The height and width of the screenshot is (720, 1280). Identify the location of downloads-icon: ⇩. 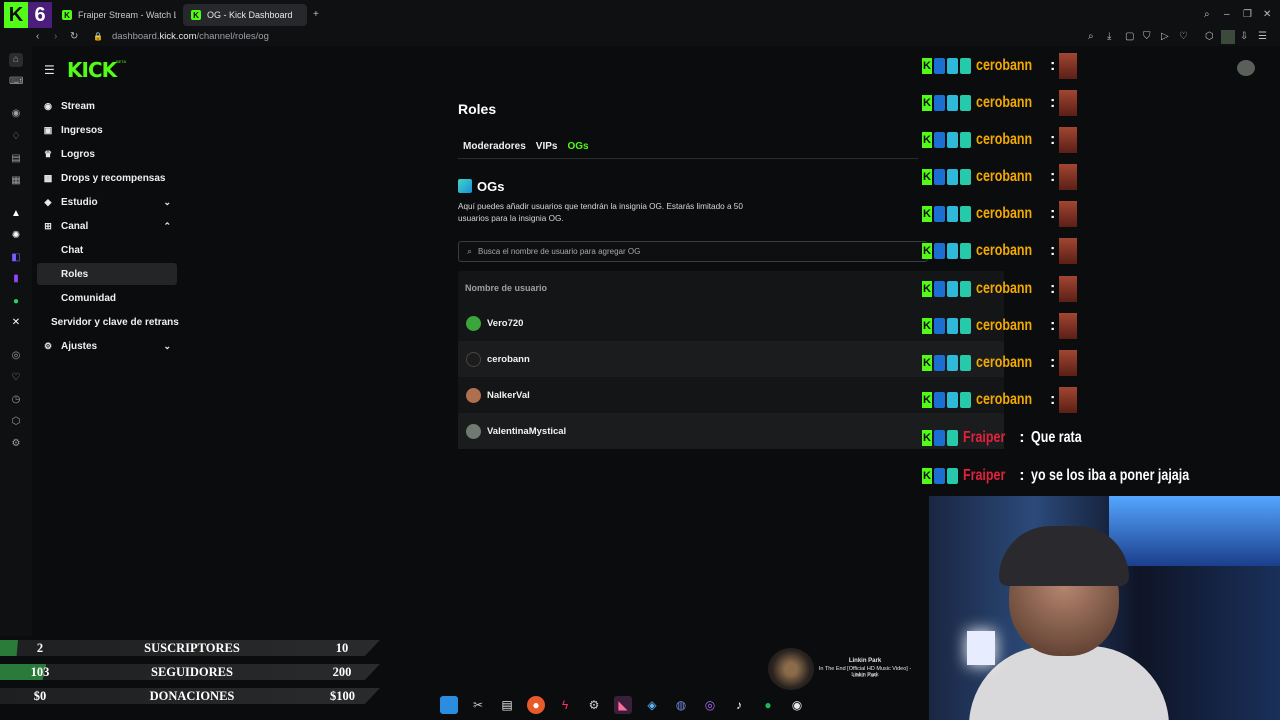
(1244, 37).